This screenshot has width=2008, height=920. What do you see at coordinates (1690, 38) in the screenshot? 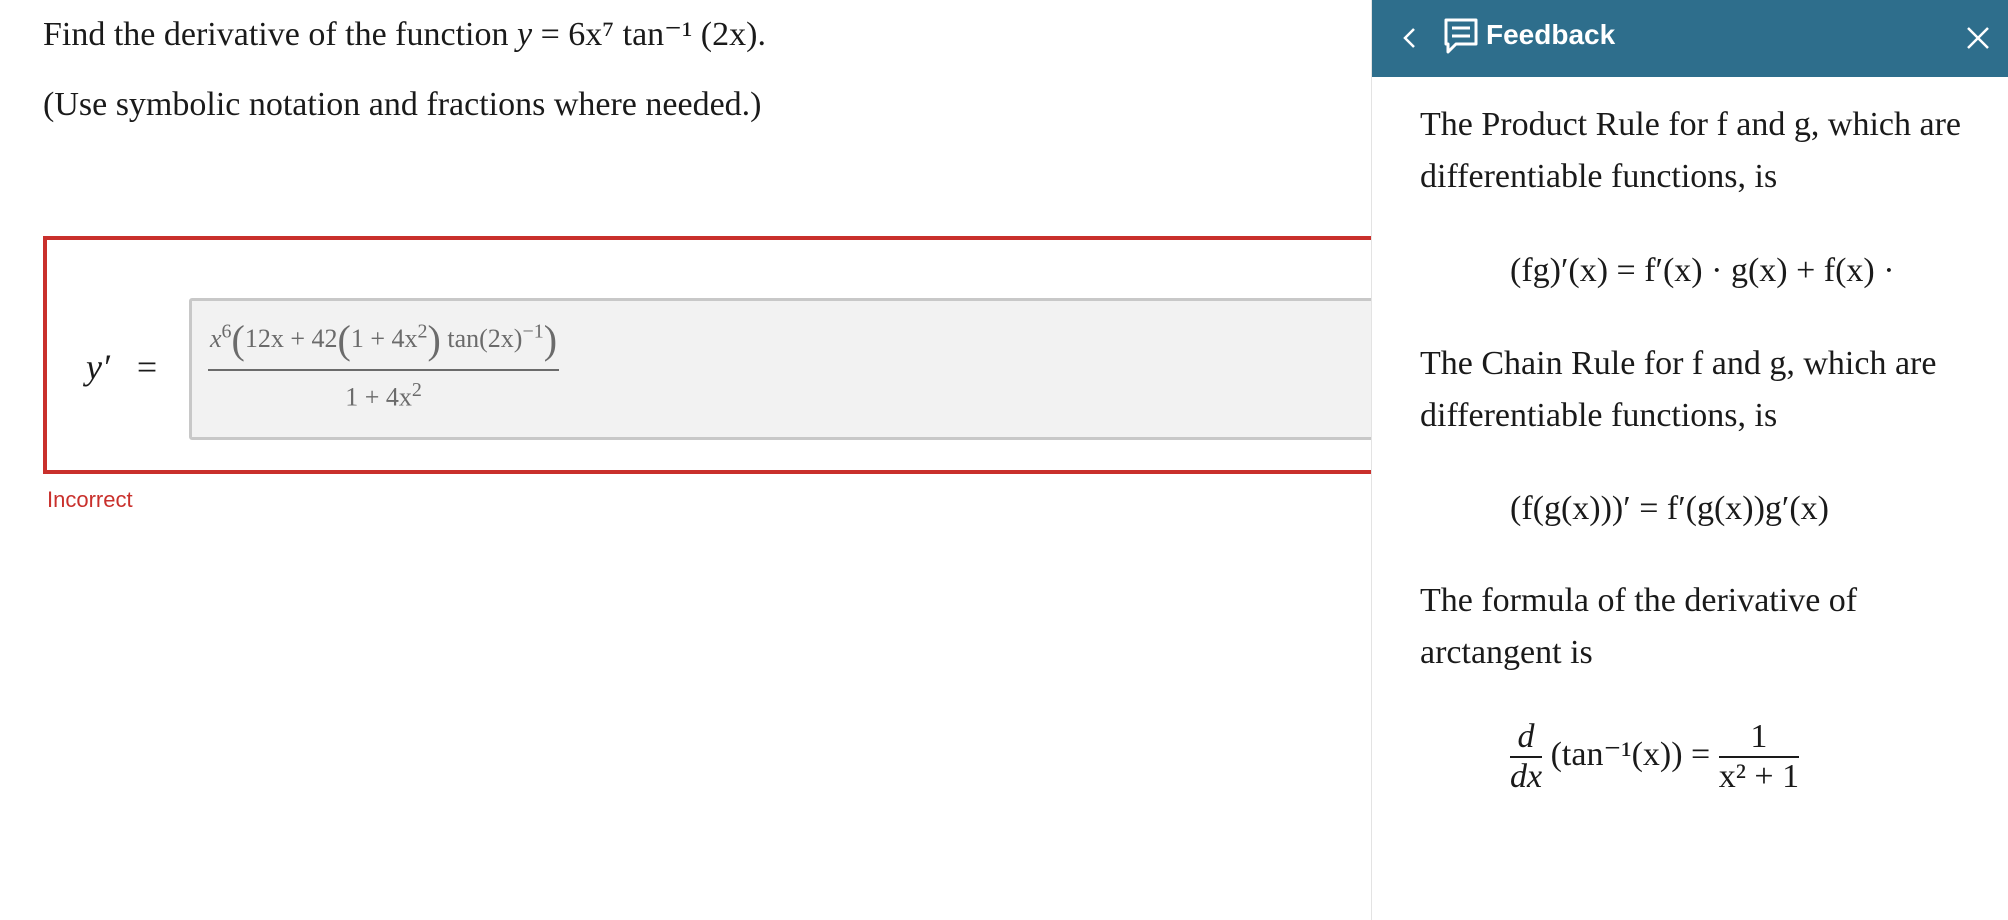
I see `feedback-header: Feedback` at bounding box center [1690, 38].